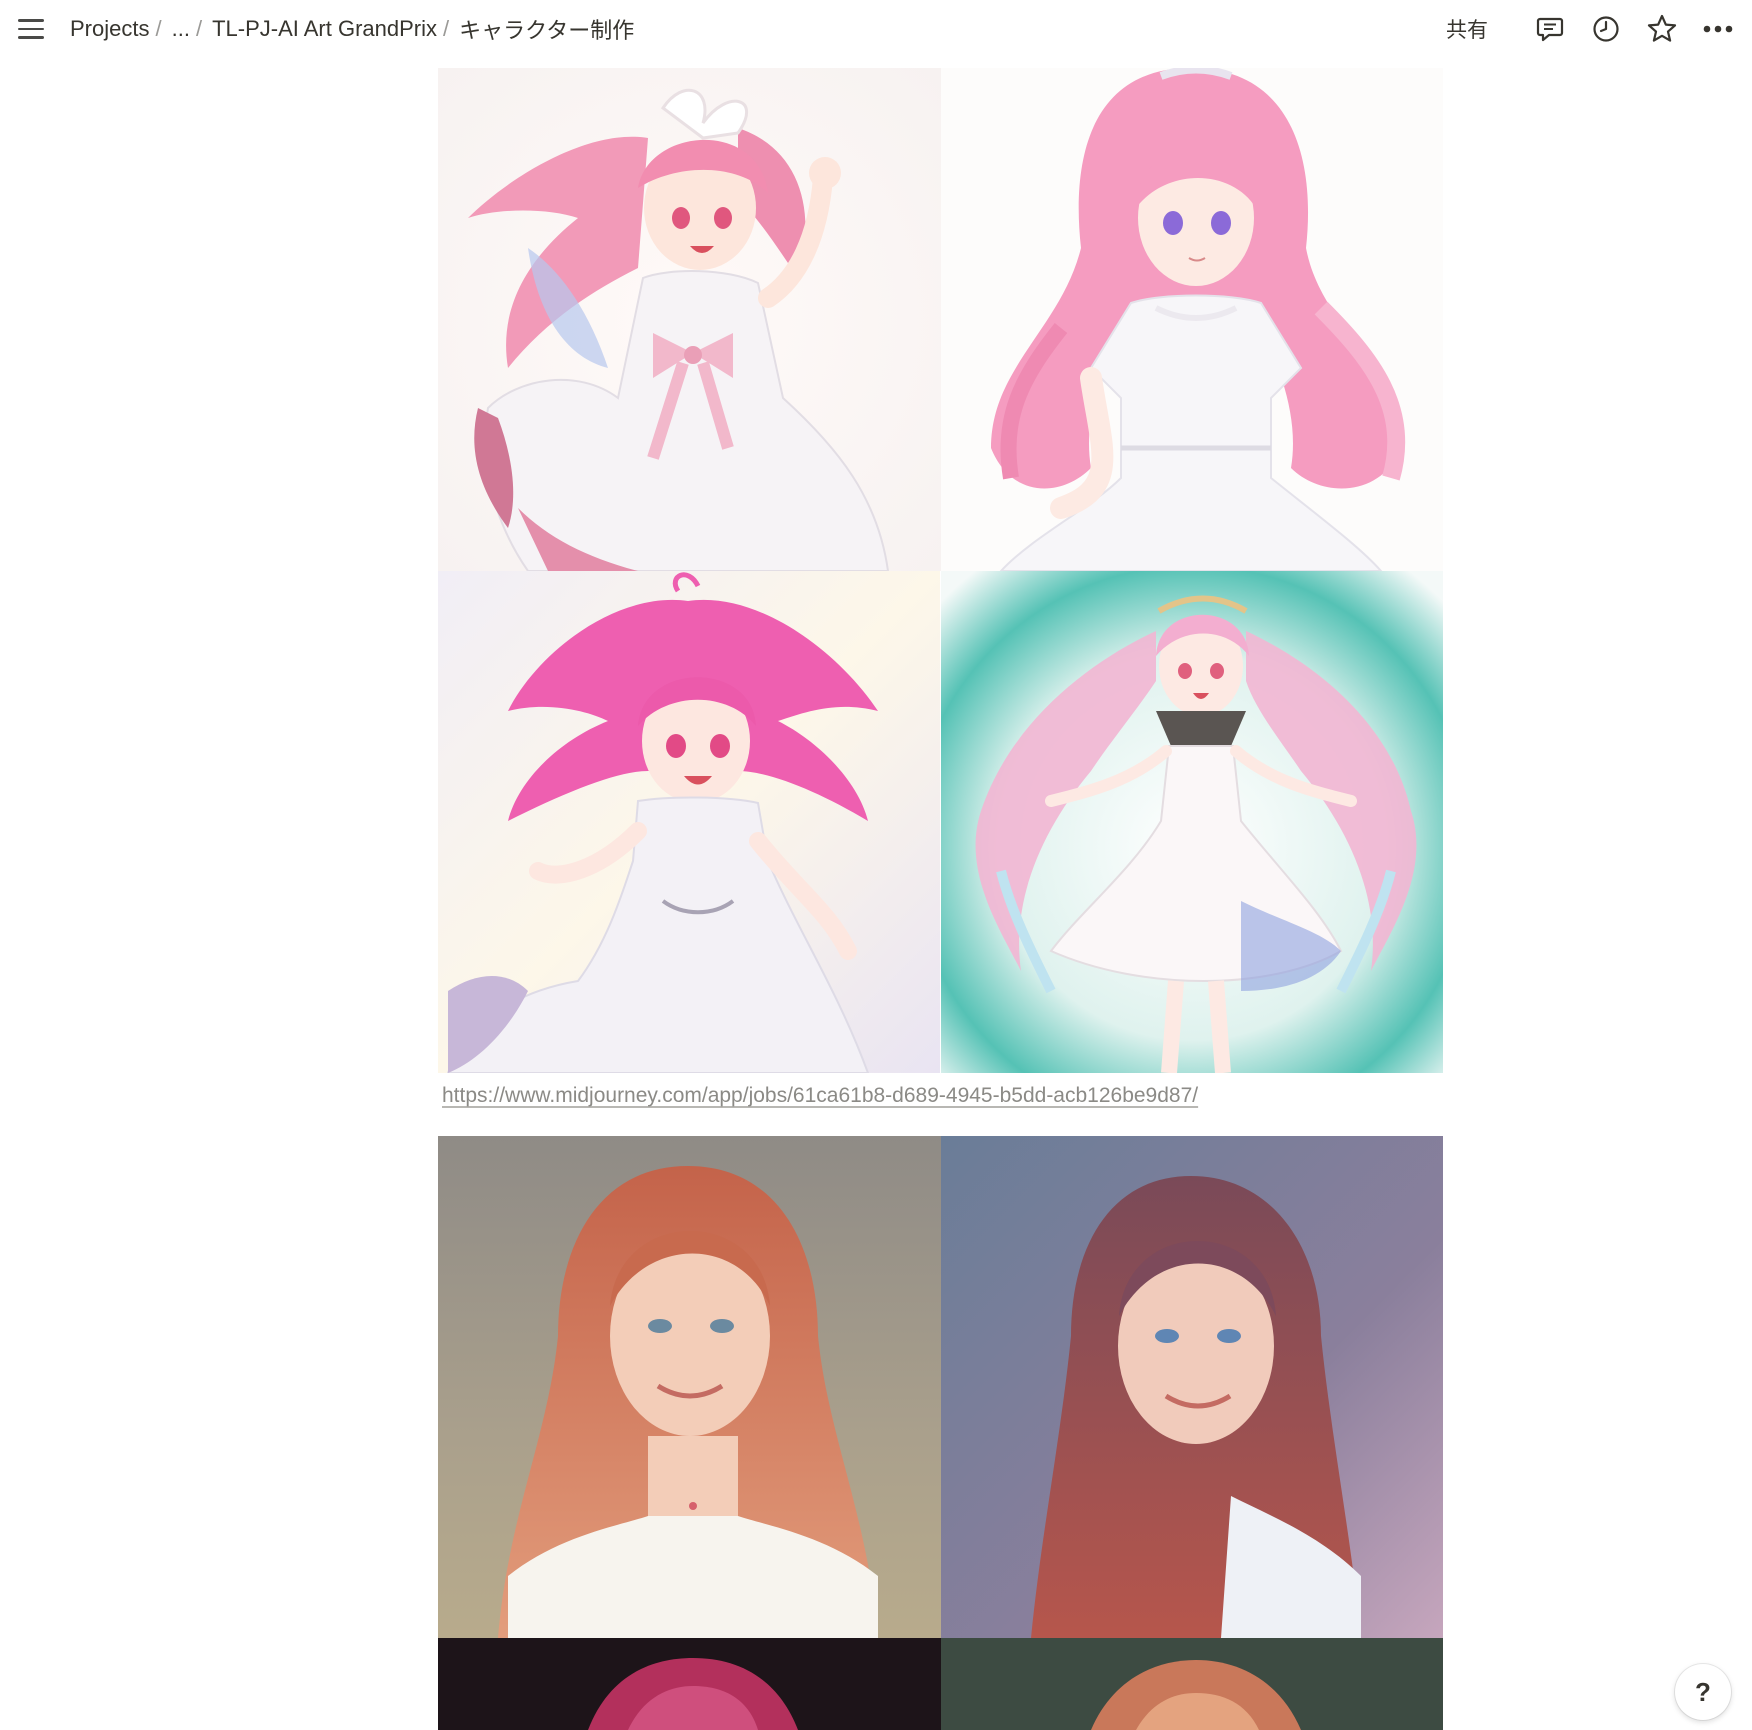 This screenshot has width=1752, height=1730. What do you see at coordinates (1703, 1692) in the screenshot?
I see `help-button: ?` at bounding box center [1703, 1692].